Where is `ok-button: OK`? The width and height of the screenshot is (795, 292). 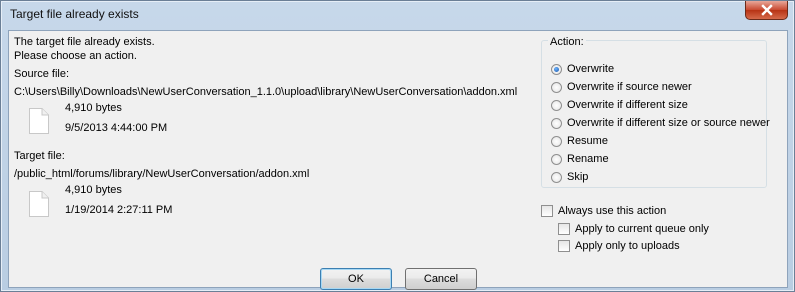 ok-button: OK is located at coordinates (356, 279).